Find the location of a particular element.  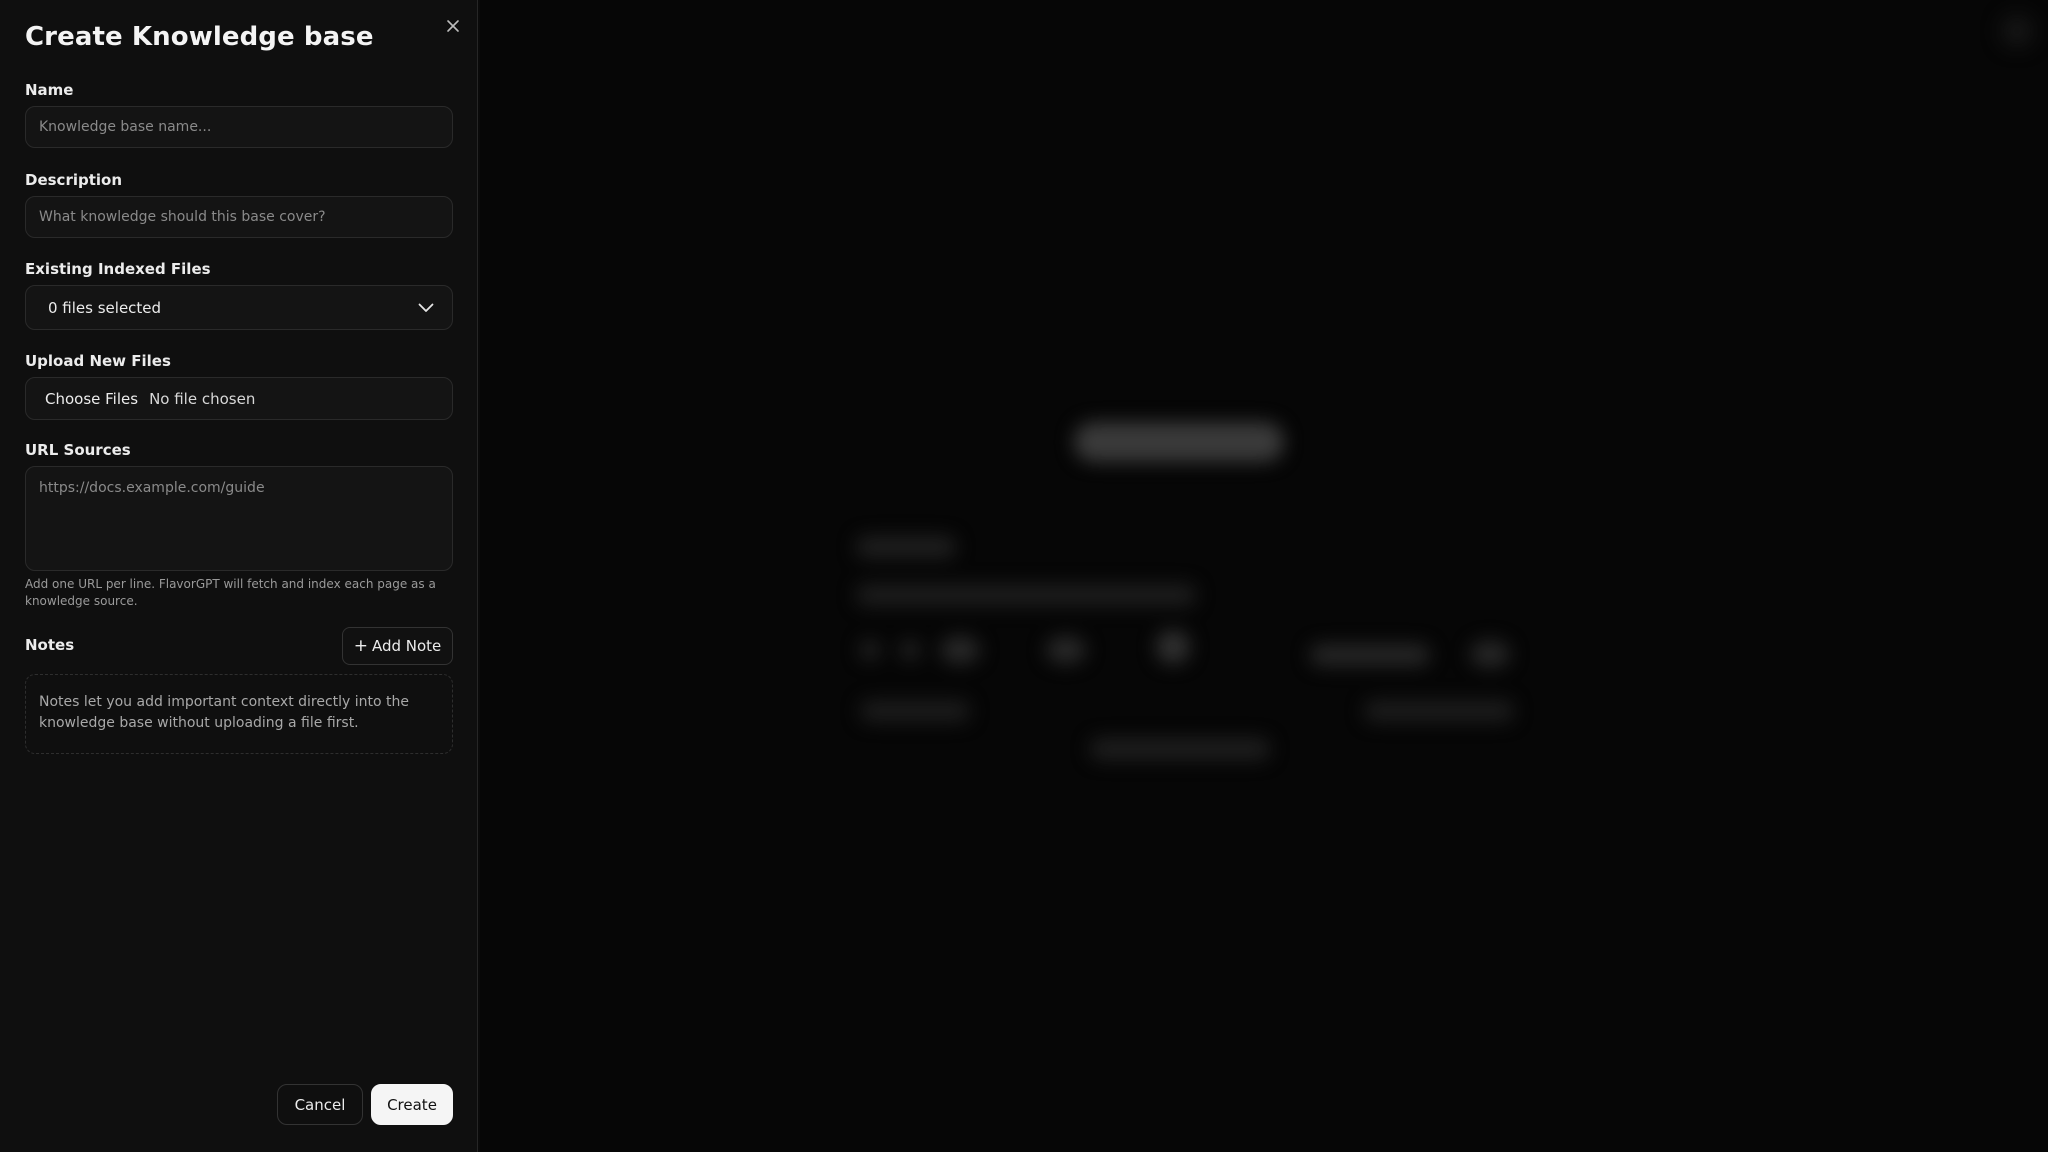

file-upload-field: Choose Files No file chosen is located at coordinates (239, 398).